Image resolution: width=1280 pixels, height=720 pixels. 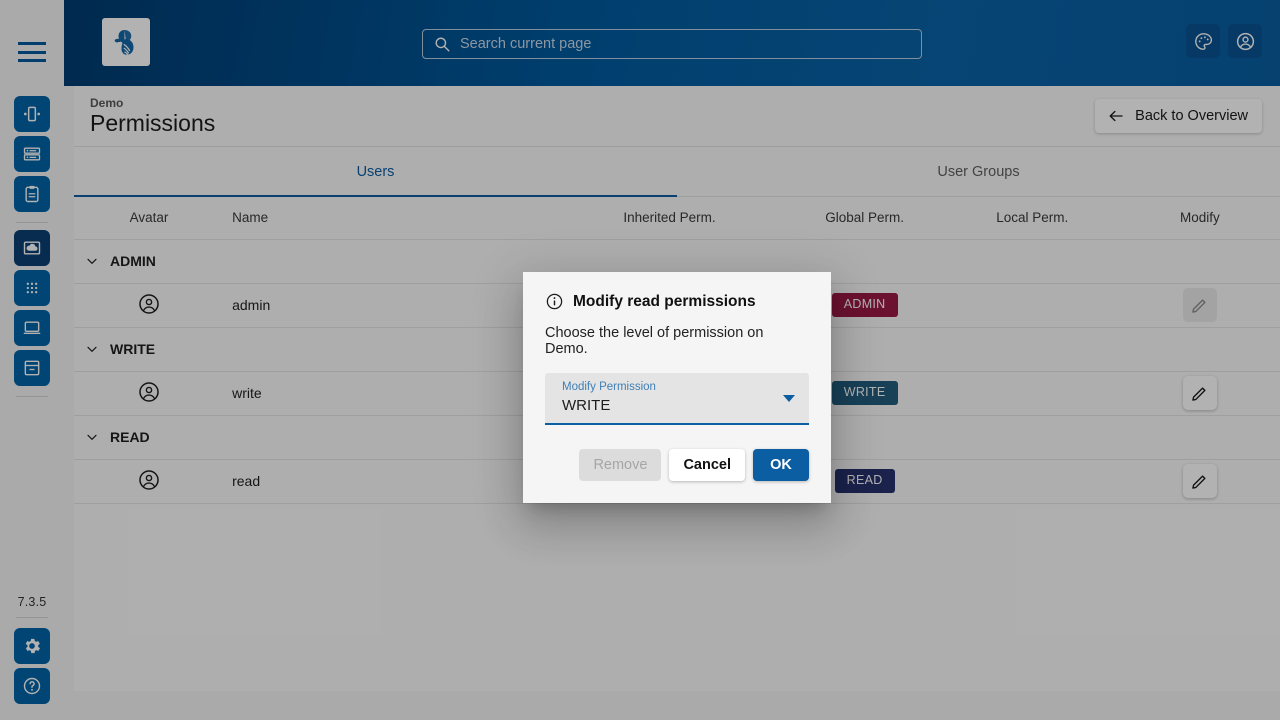 I want to click on dialog-title: Modify read permissions, so click(x=664, y=301).